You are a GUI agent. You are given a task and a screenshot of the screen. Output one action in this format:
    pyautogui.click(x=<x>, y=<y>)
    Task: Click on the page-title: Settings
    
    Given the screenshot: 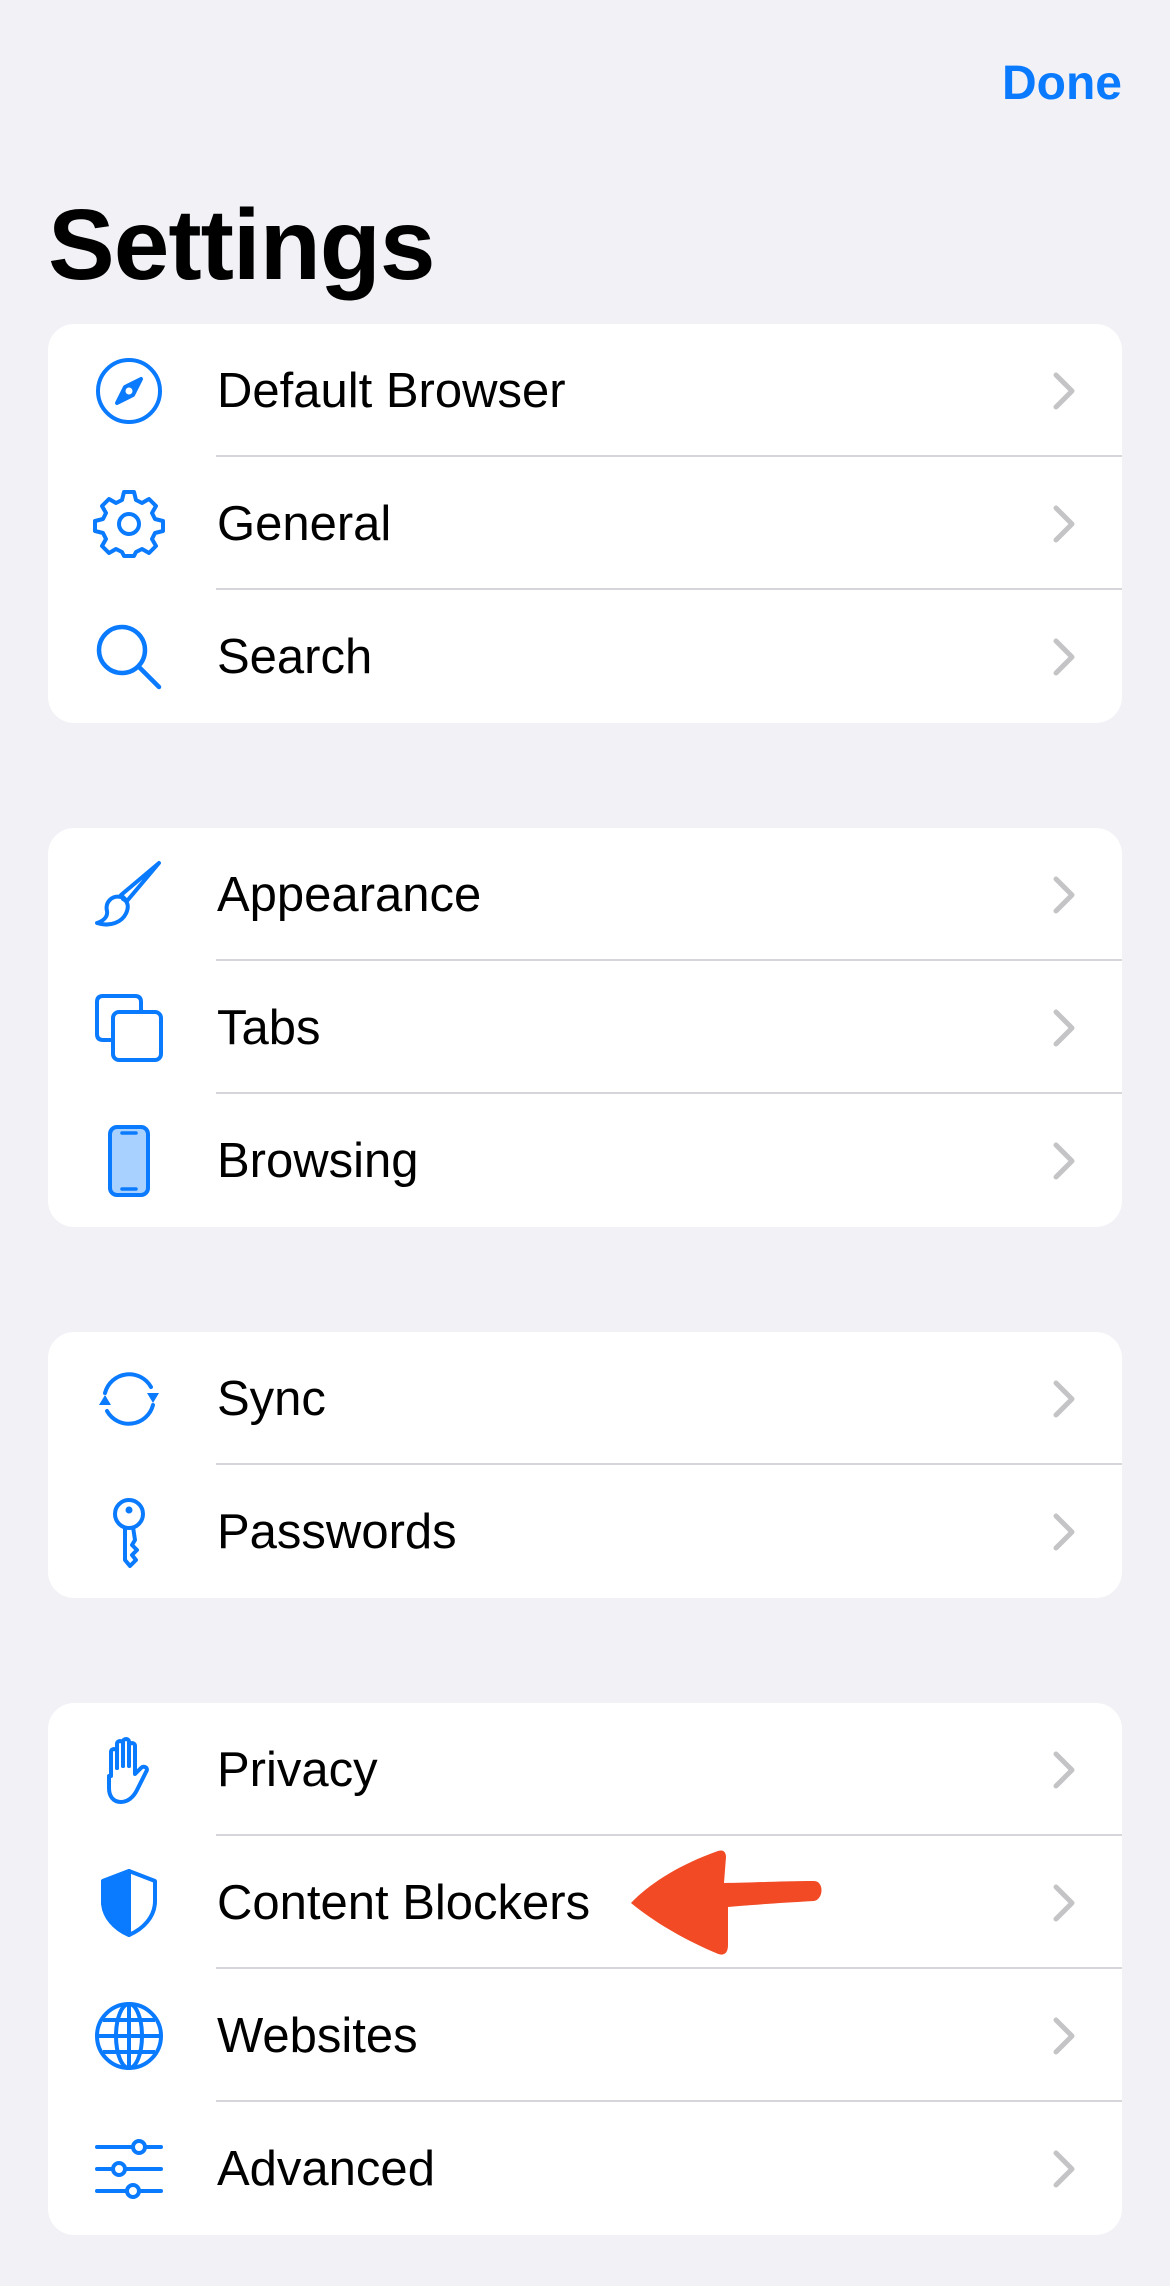 What is the action you would take?
    pyautogui.click(x=241, y=245)
    